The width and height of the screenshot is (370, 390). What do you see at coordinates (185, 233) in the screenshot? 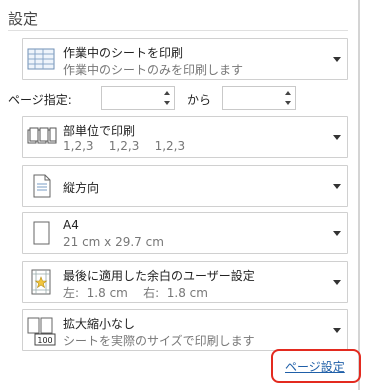
I see `paper-size-dropdown: A4 21 cm x 29.7 cm` at bounding box center [185, 233].